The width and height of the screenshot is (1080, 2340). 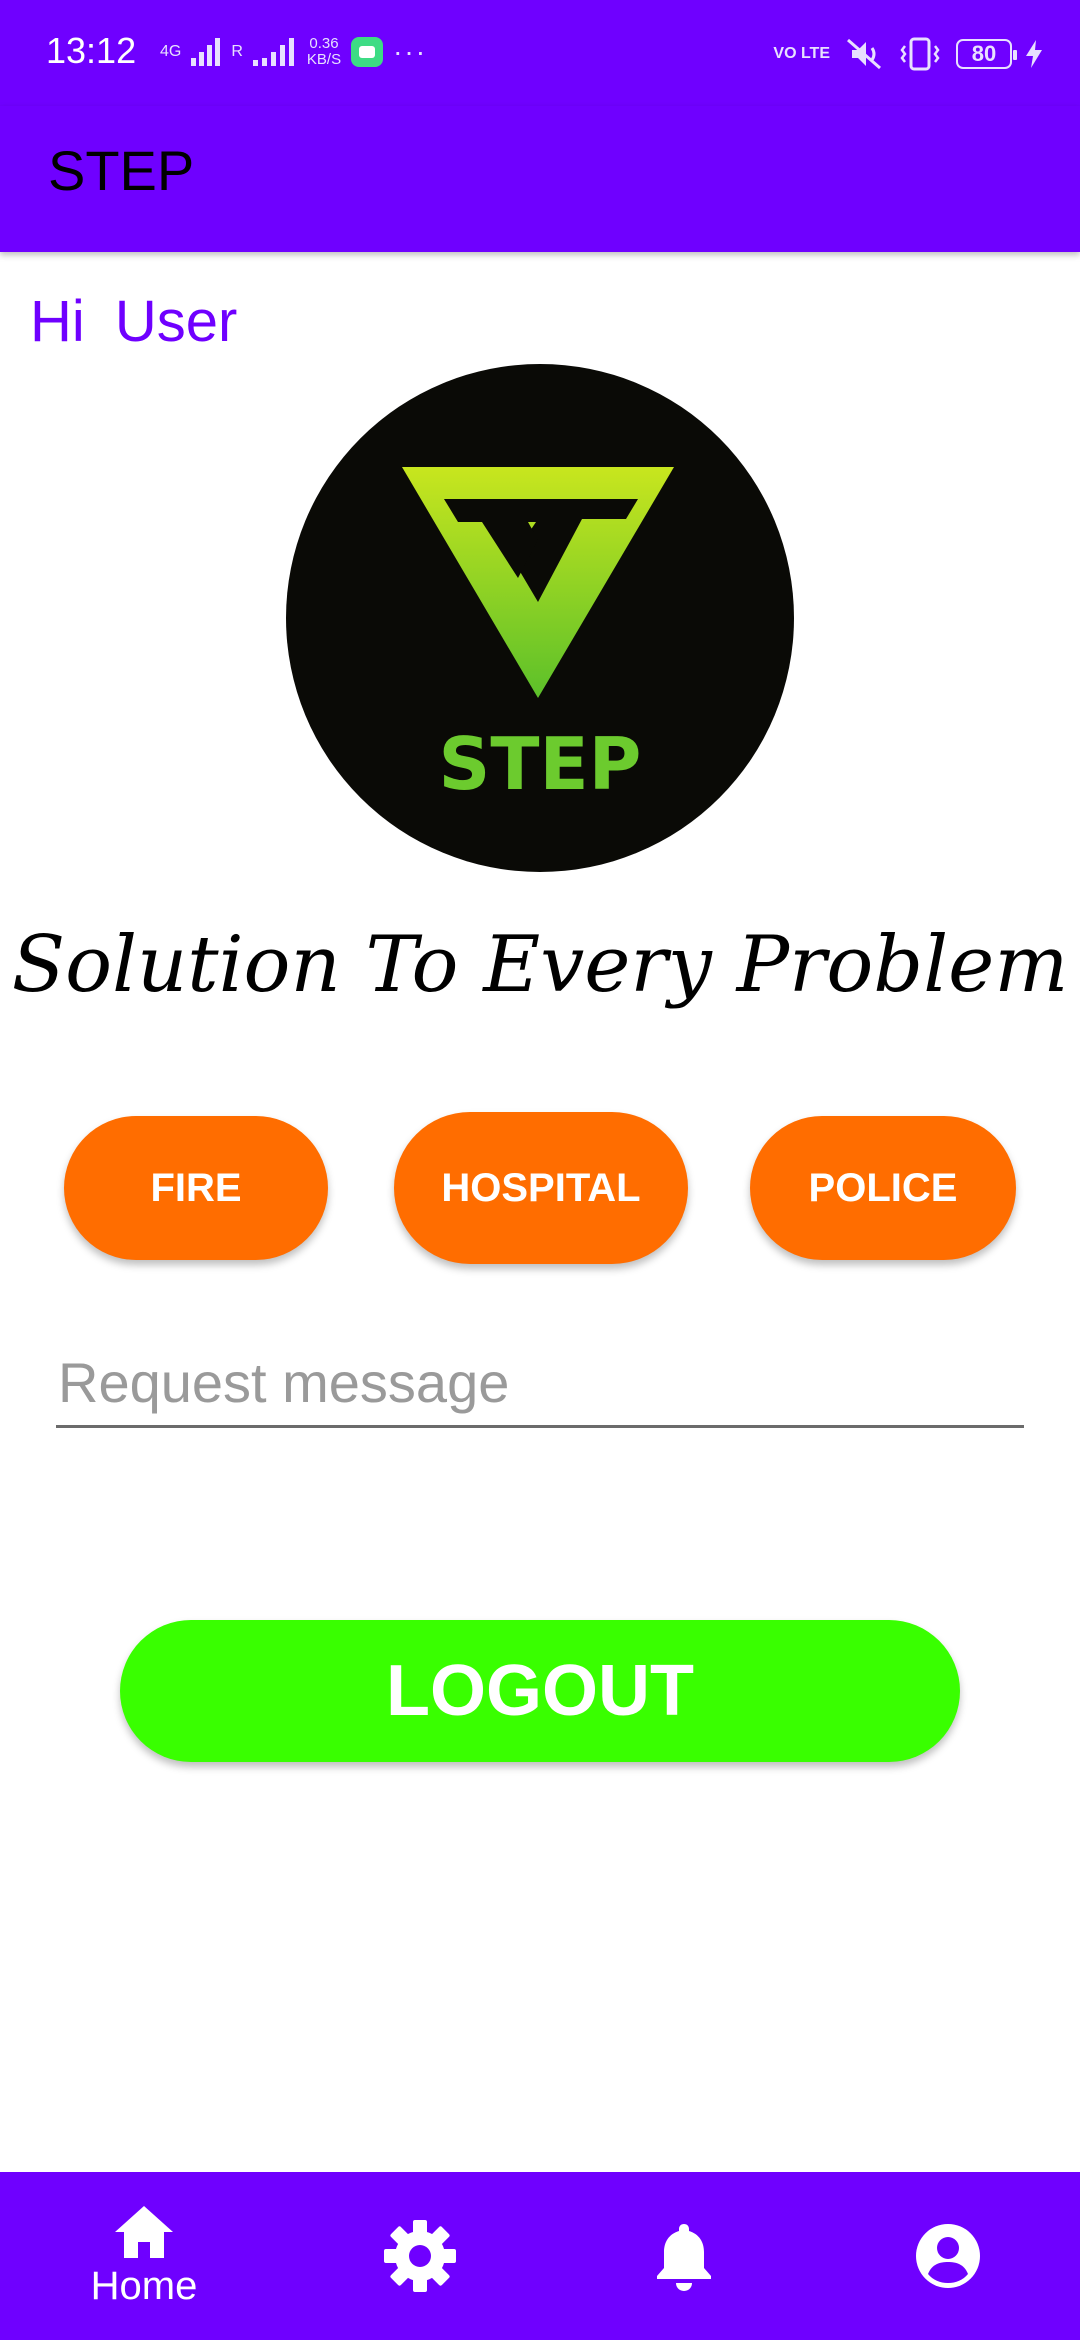 I want to click on police-button: POLICE, so click(x=883, y=1188).